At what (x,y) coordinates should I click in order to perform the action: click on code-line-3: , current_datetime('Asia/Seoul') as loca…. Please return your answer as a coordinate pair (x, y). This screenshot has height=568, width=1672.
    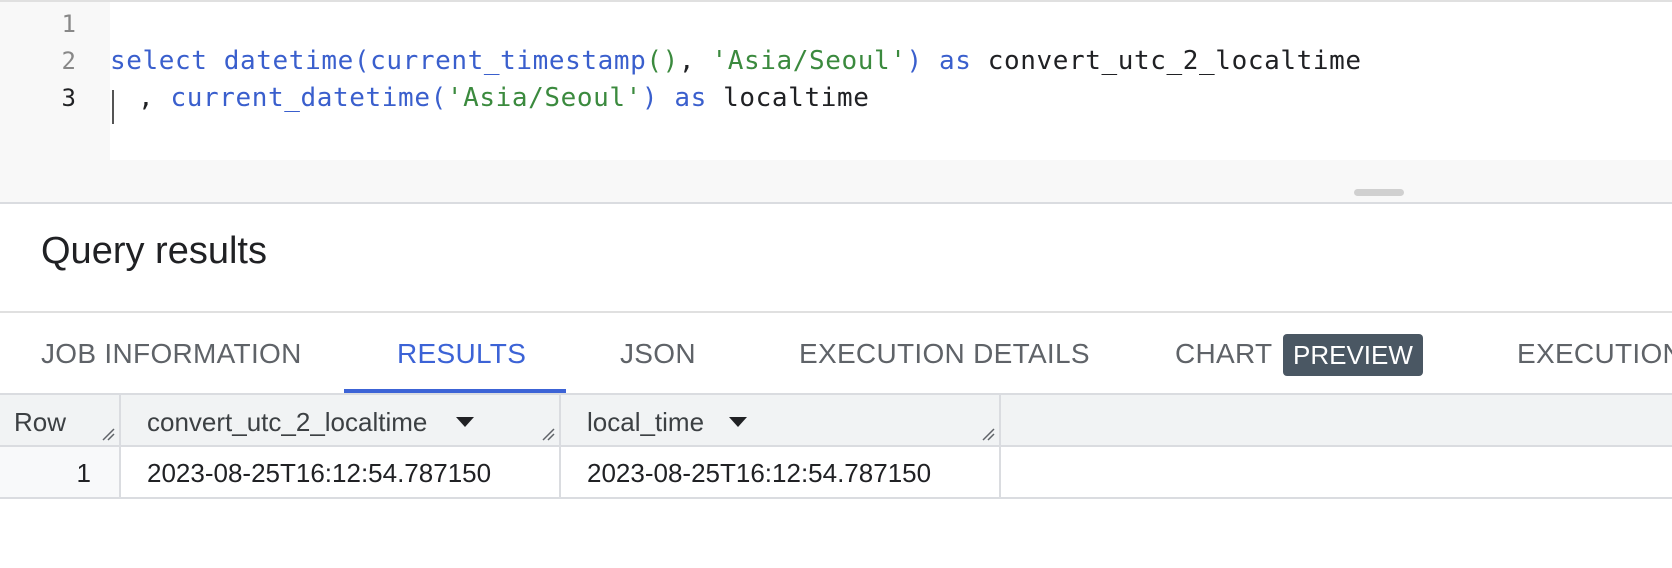
    Looking at the image, I should click on (503, 98).